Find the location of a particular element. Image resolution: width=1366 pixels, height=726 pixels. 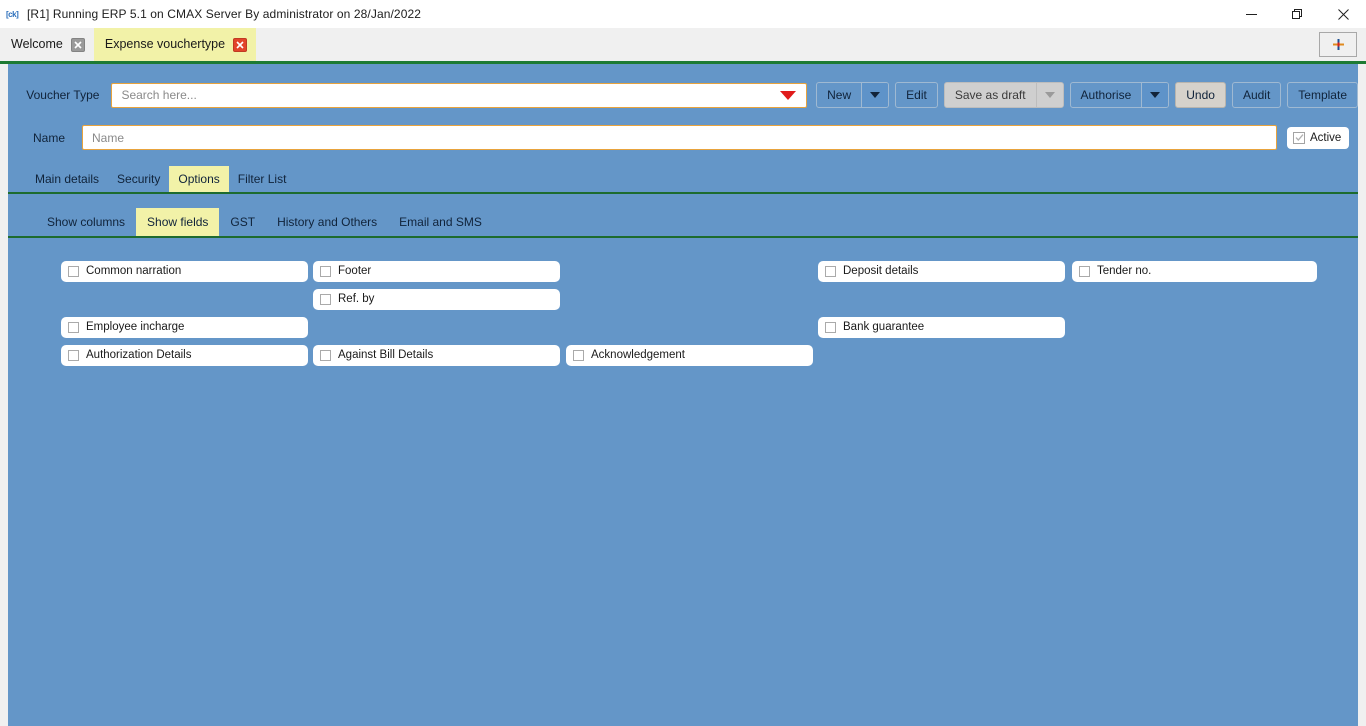

tab-label: Security is located at coordinates (139, 179).